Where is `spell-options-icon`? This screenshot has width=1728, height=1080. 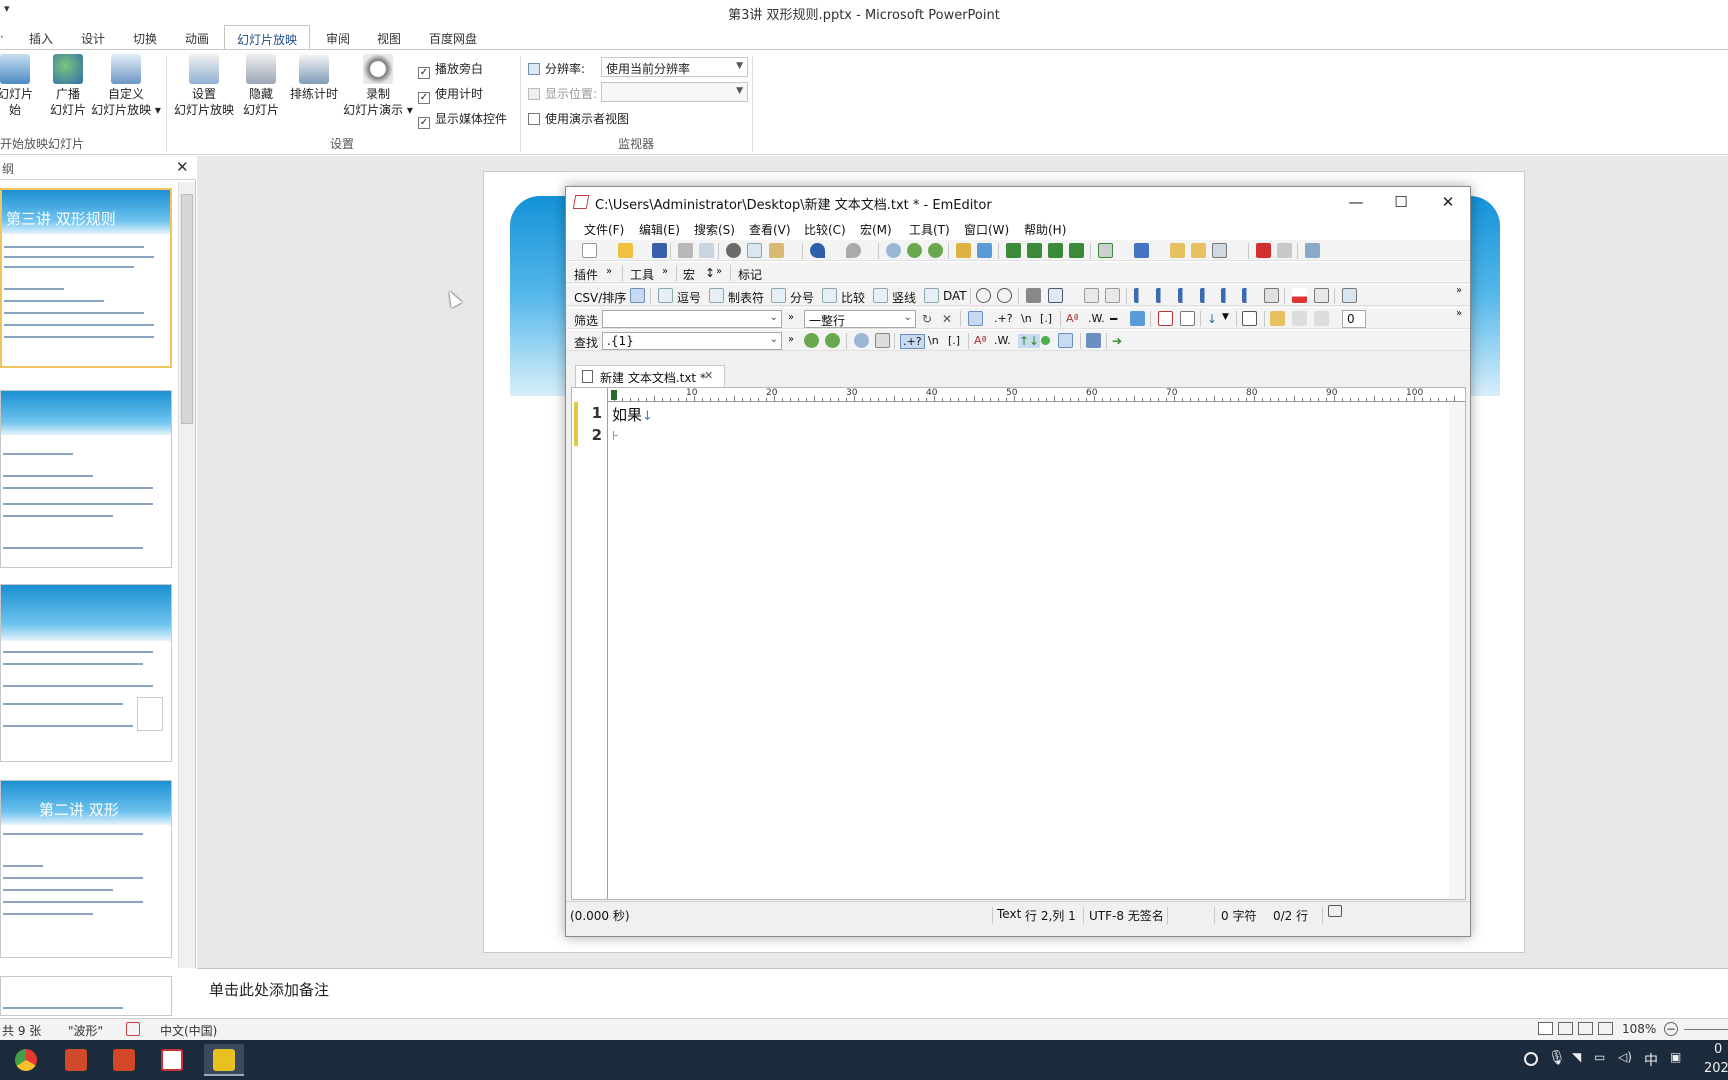 spell-options-icon is located at coordinates (1321, 295).